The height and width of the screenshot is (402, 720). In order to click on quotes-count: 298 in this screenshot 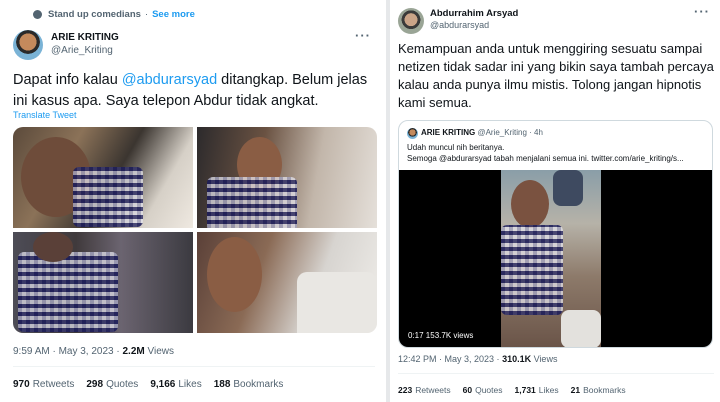, I will do `click(95, 384)`.